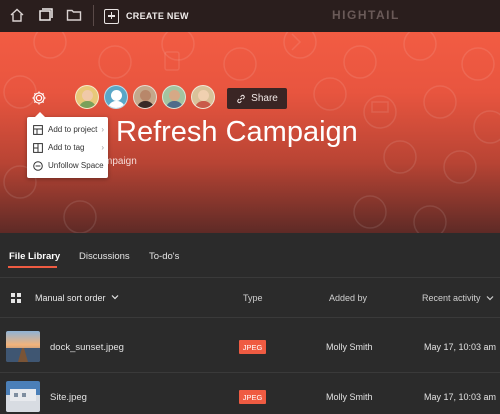 The width and height of the screenshot is (500, 414). I want to click on menu-item-unfollow-space: Unfollow Space, so click(67, 166).